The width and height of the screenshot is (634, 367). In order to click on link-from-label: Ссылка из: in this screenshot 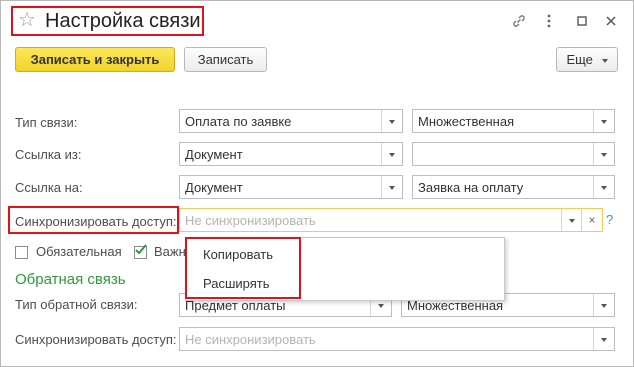, I will do `click(48, 154)`.